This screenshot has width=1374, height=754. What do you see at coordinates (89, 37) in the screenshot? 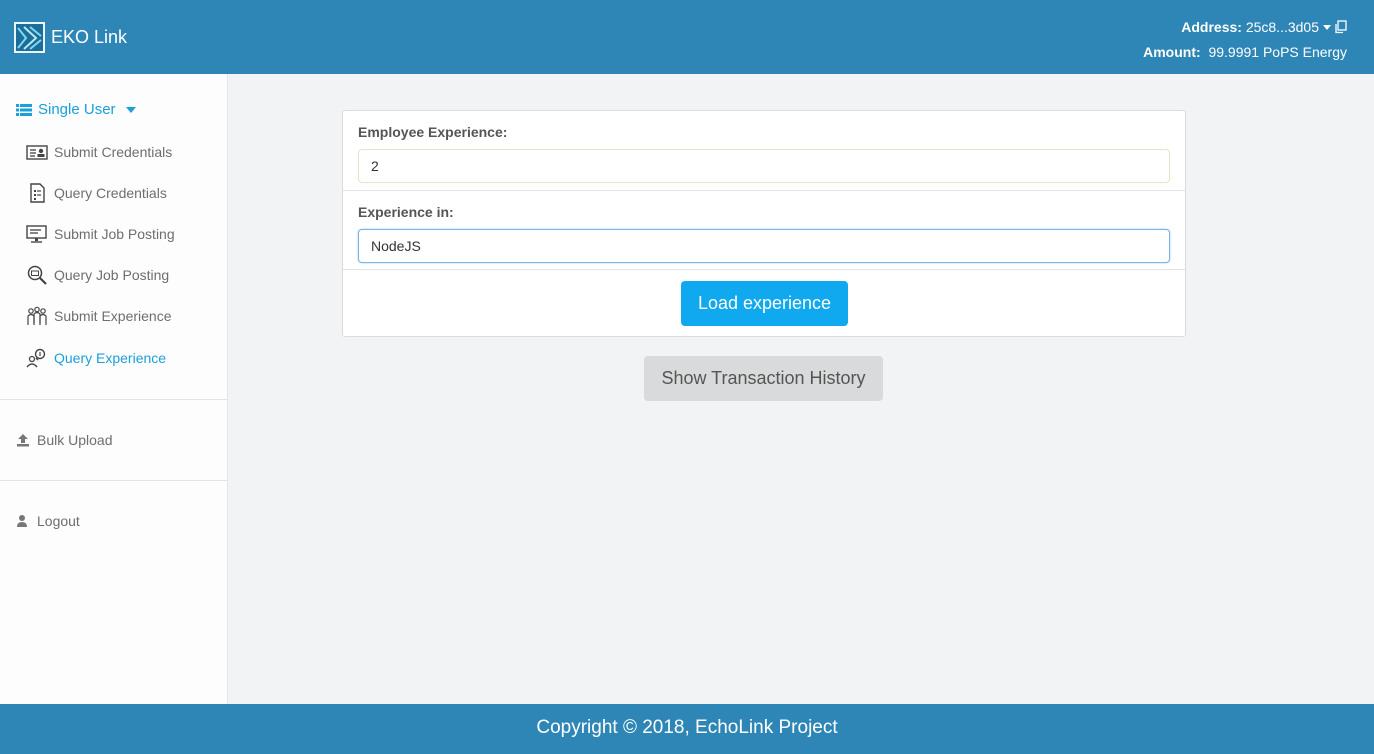
I see `brand-name: EKO Link` at bounding box center [89, 37].